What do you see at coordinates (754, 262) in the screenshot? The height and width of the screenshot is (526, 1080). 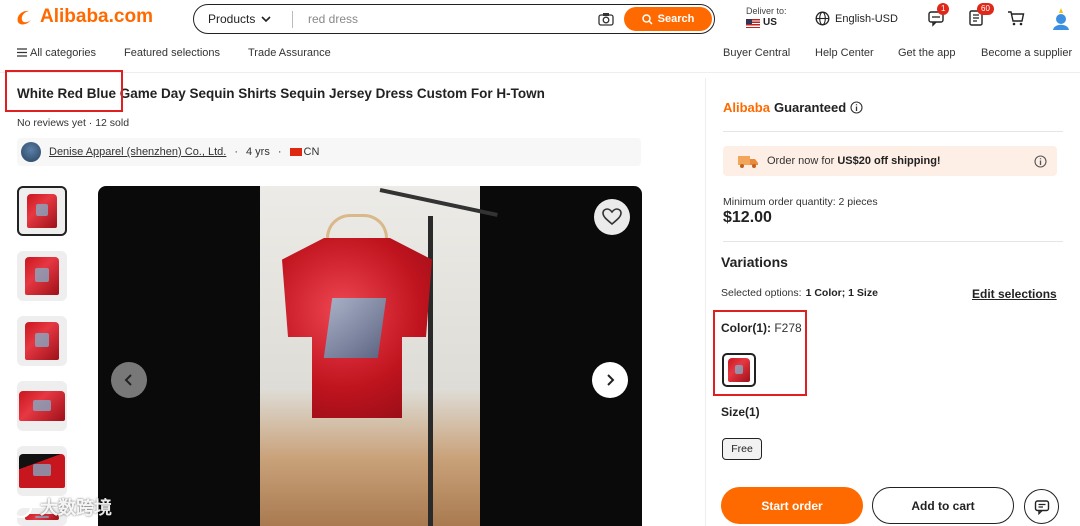 I see `variations-title: Variations` at bounding box center [754, 262].